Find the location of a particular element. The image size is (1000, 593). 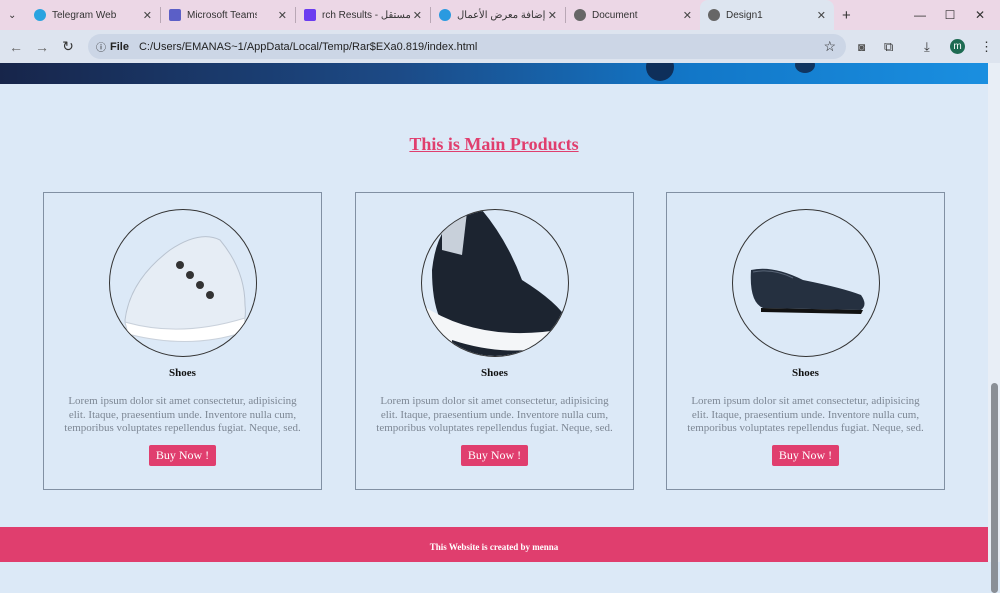

download-icon: ⤓ is located at coordinates (927, 47).